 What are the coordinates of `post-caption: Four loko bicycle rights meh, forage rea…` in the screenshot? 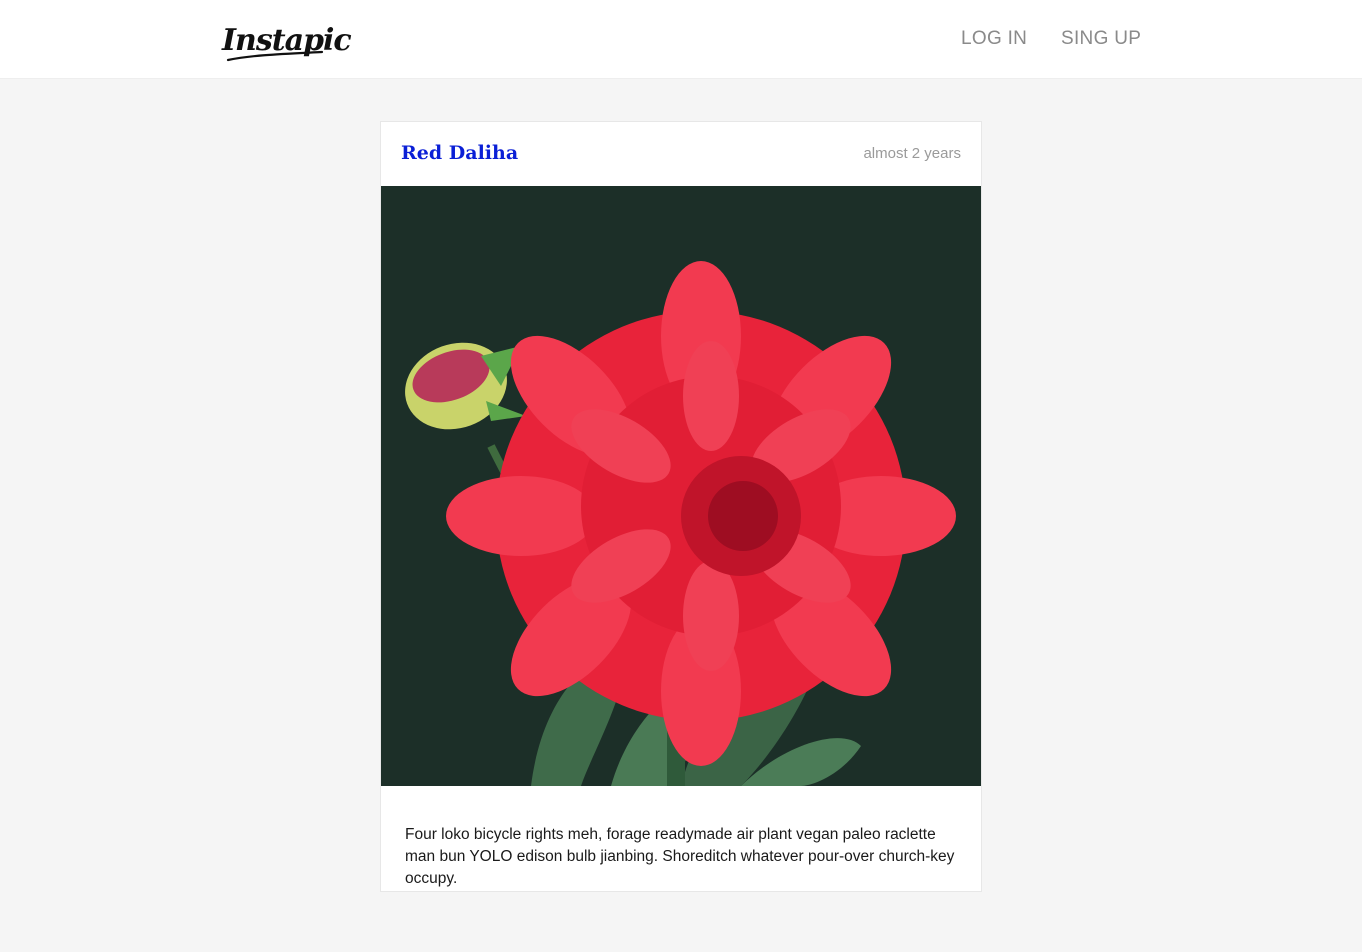 It's located at (680, 856).